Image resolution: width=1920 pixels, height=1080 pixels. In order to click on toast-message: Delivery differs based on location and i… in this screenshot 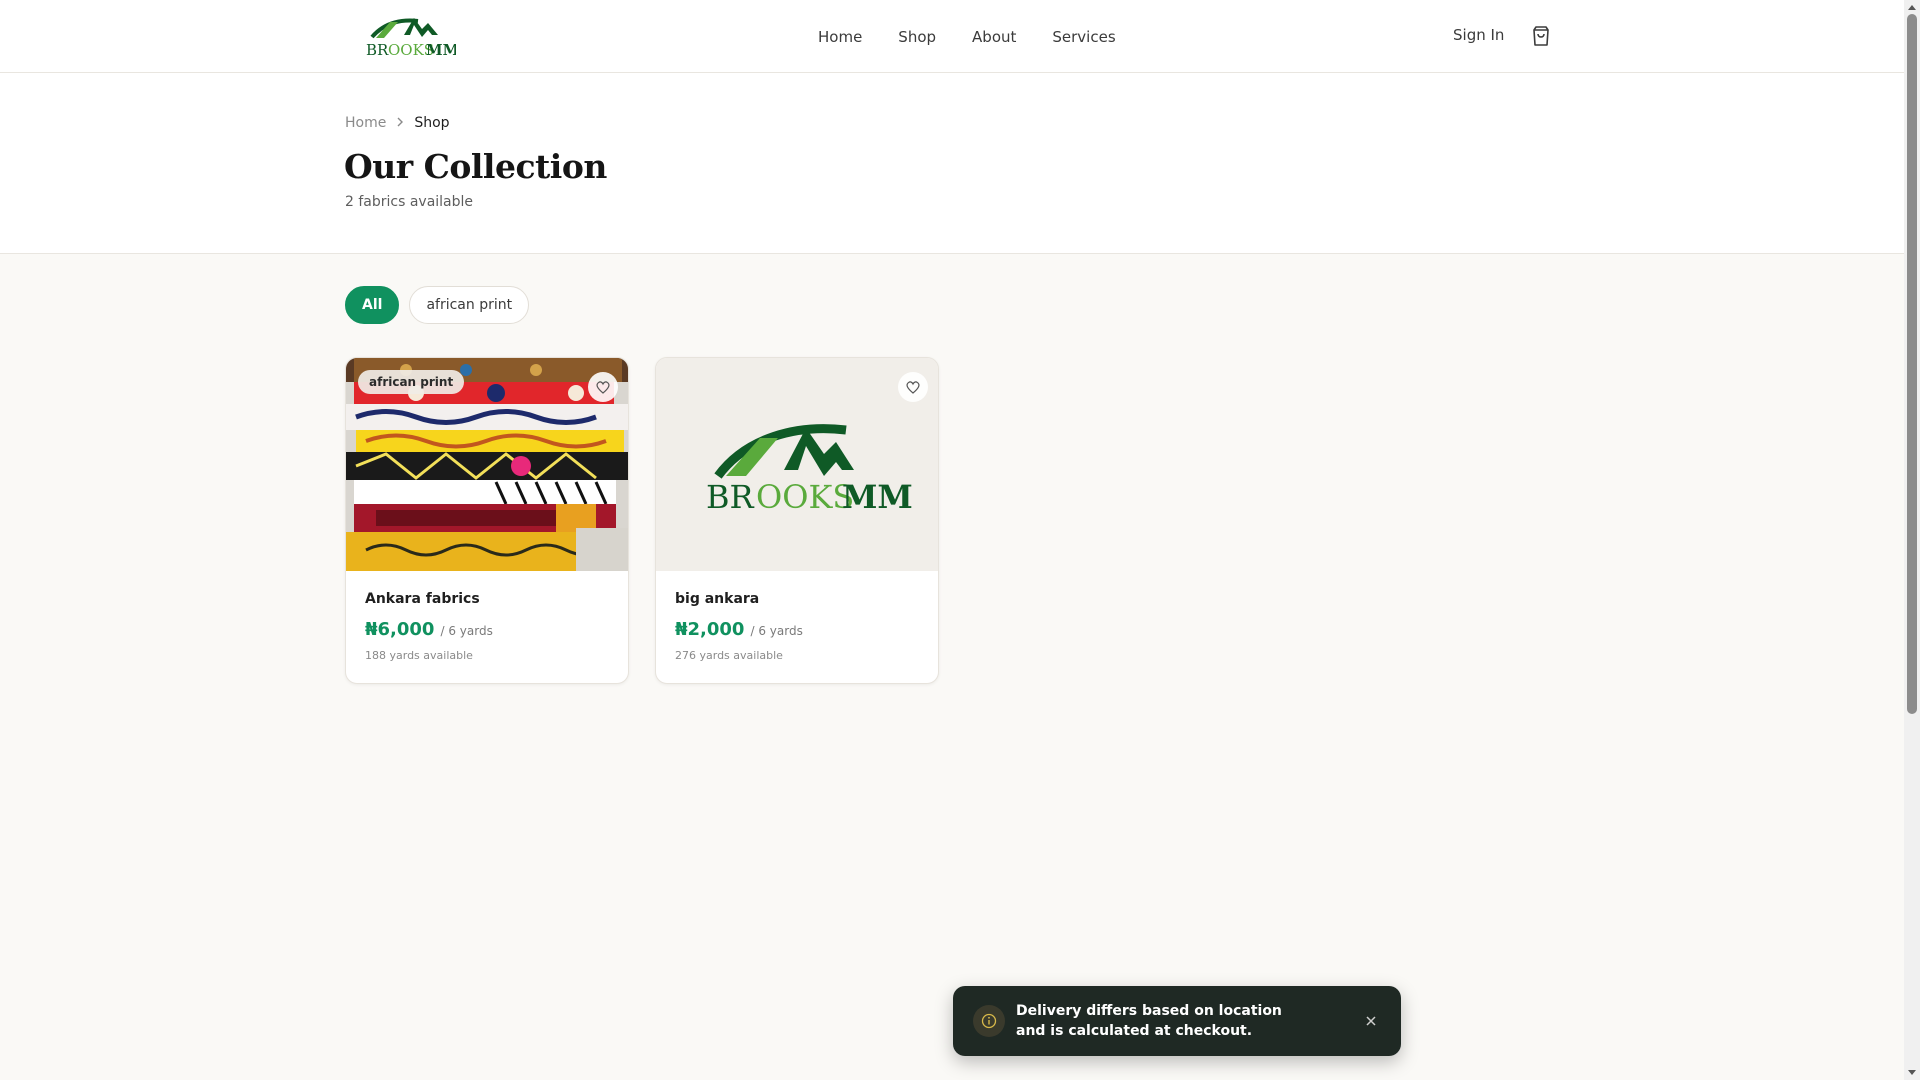, I will do `click(1149, 1021)`.